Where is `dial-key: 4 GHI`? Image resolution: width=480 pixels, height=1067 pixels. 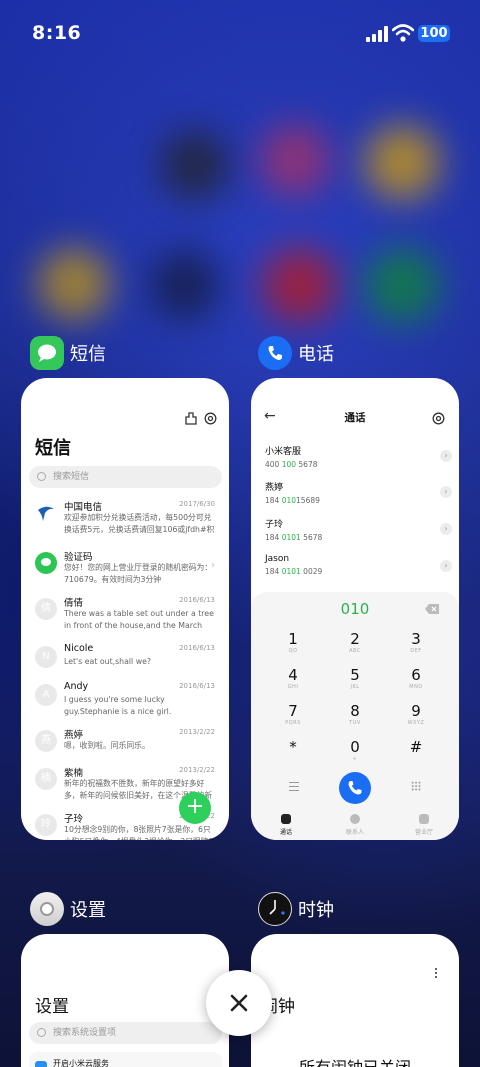 dial-key: 4 GHI is located at coordinates (293, 678).